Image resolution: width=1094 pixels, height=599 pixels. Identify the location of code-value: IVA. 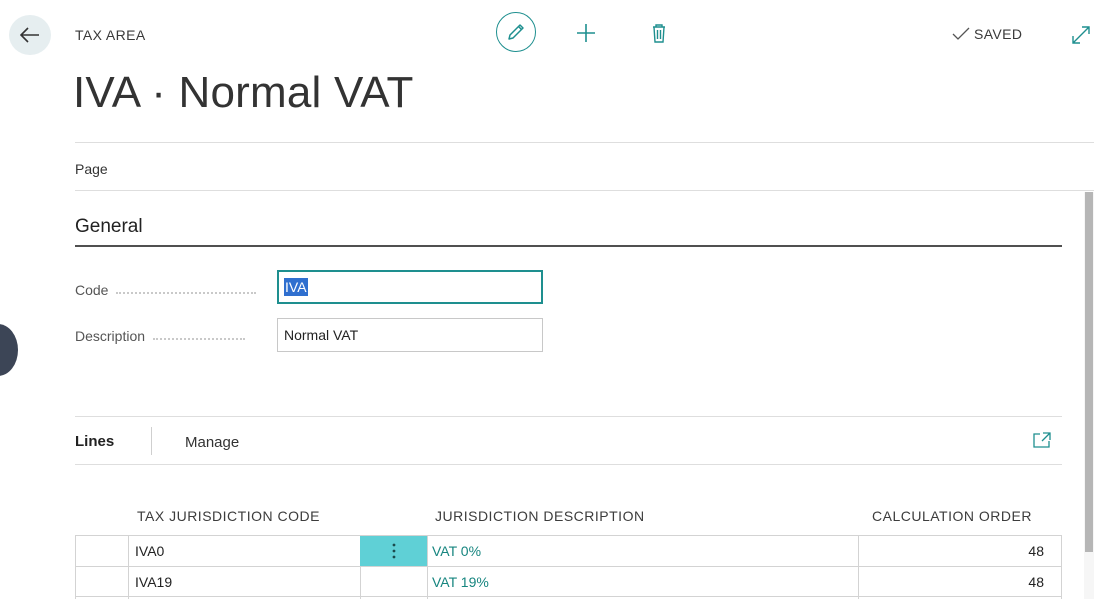
(296, 287).